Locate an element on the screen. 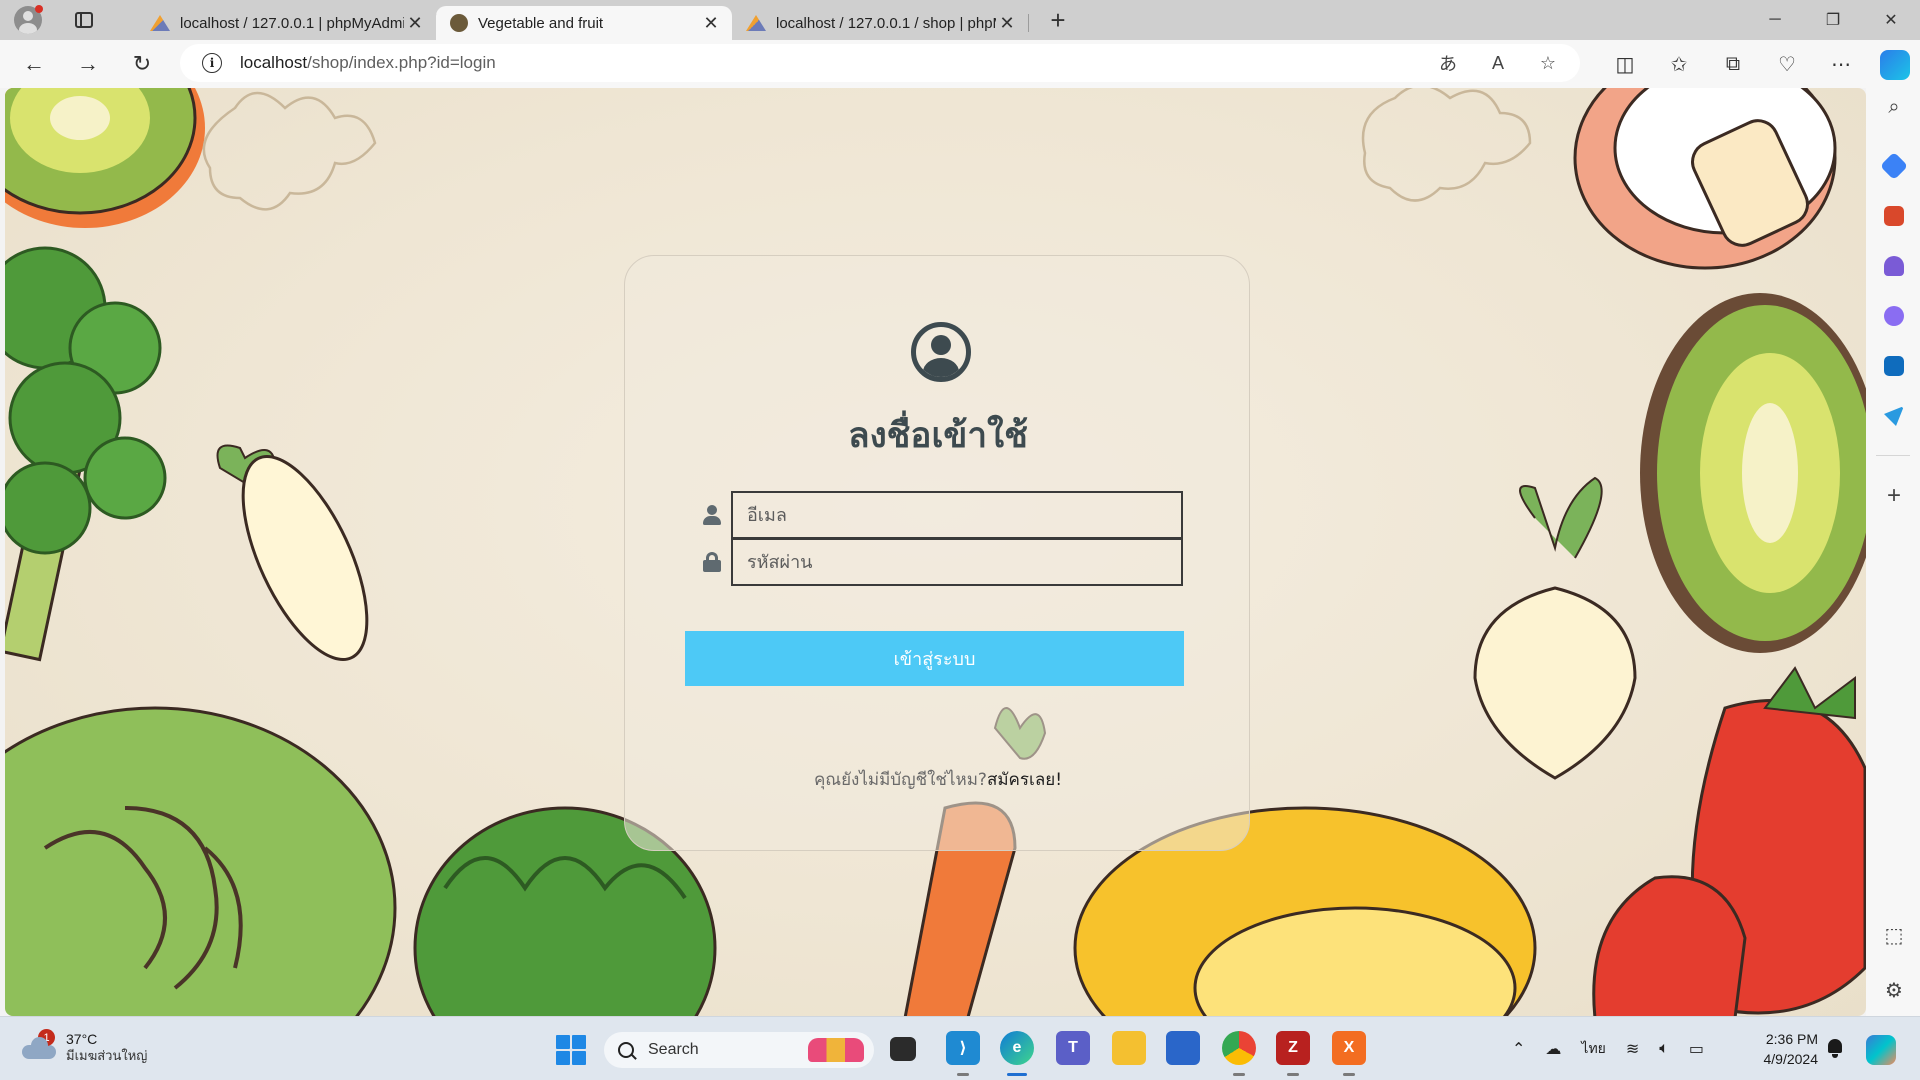 The height and width of the screenshot is (1080, 1920). chrome-icon is located at coordinates (1239, 1048).